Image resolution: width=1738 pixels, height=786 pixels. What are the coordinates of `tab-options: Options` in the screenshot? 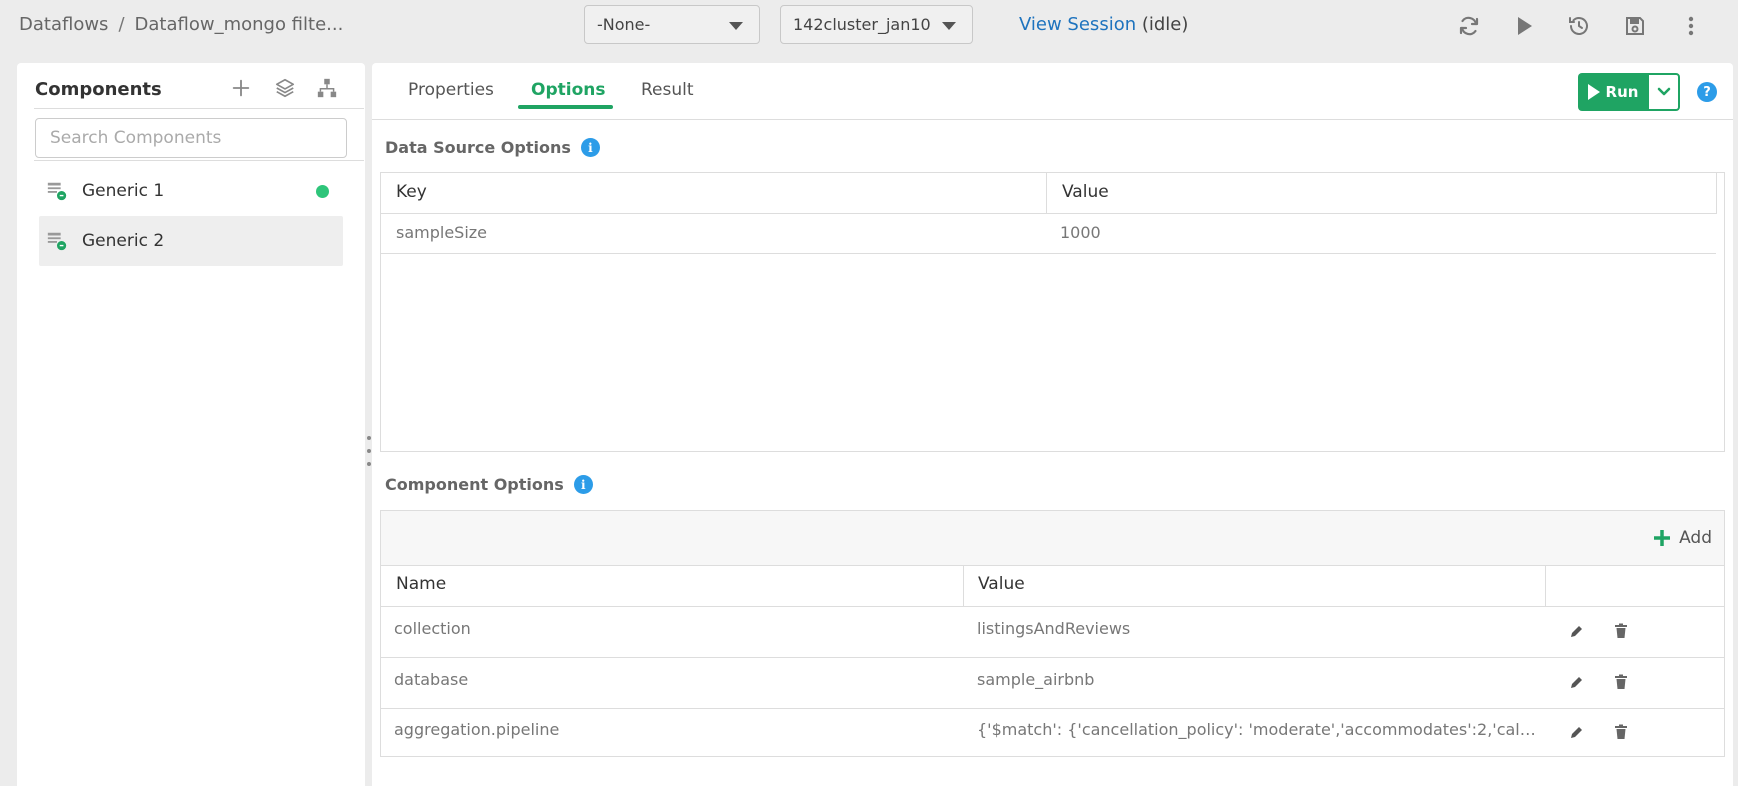 It's located at (568, 90).